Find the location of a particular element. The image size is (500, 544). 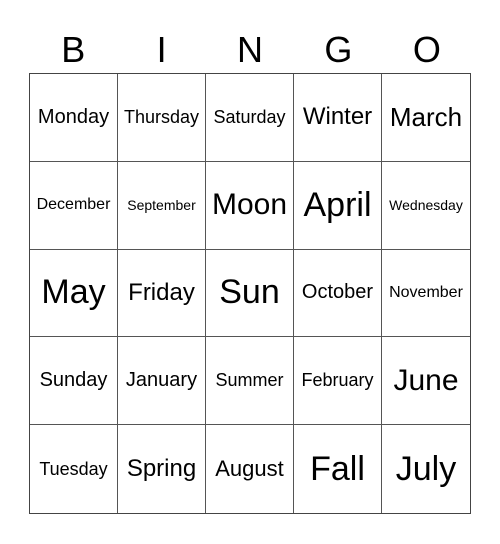

header-letter-o: O is located at coordinates (426, 49).